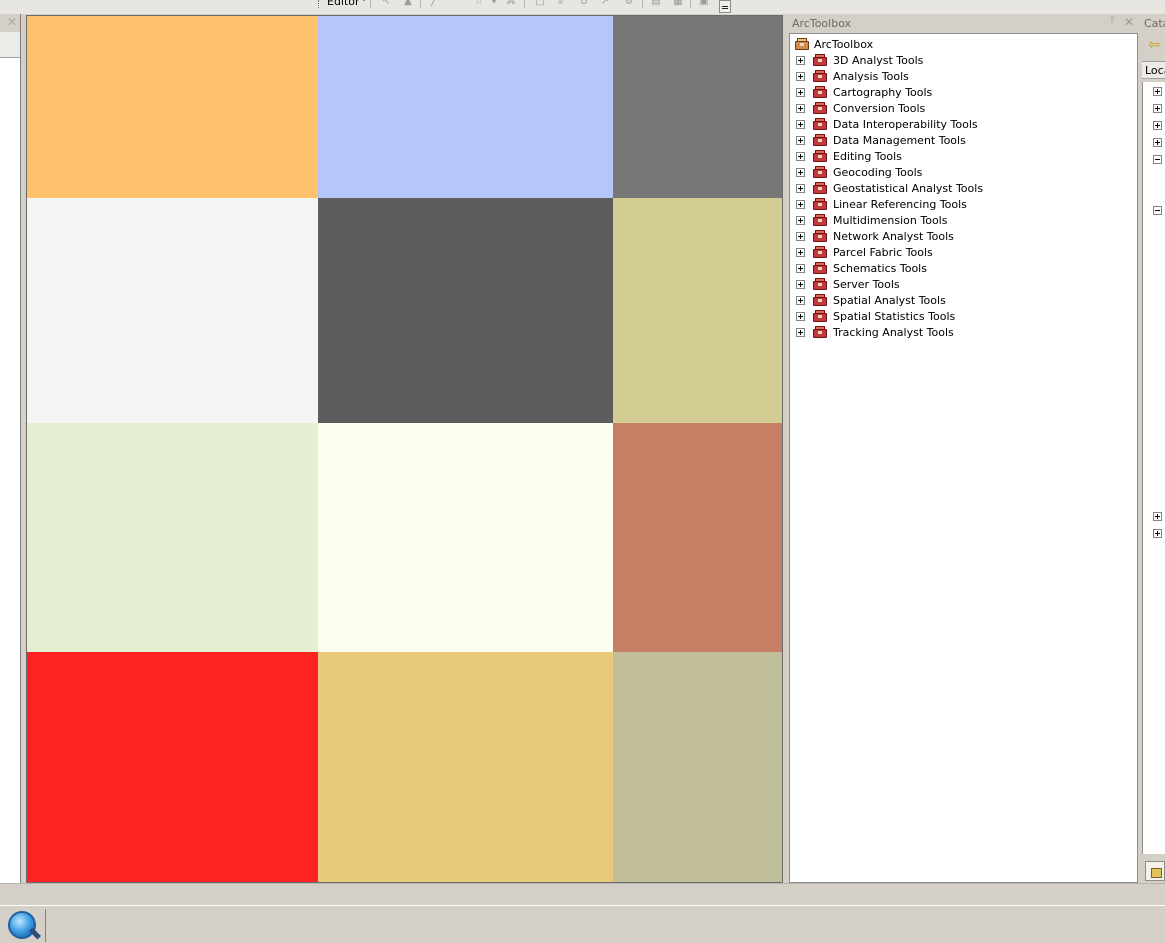  What do you see at coordinates (605, 4) in the screenshot?
I see `rotate-icon: ↗` at bounding box center [605, 4].